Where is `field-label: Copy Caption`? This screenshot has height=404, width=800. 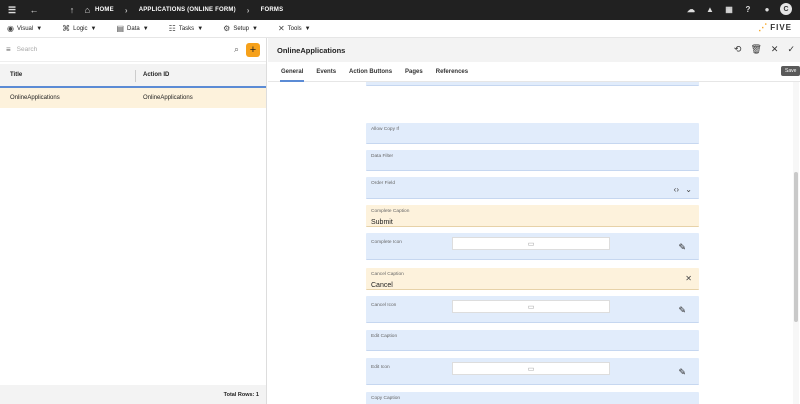
field-label: Copy Caption is located at coordinates (386, 398).